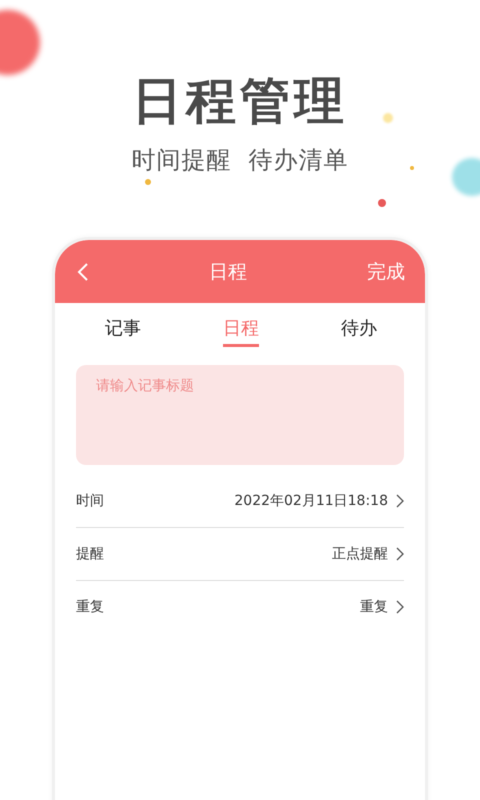  I want to click on row-label: 重复, so click(90, 607).